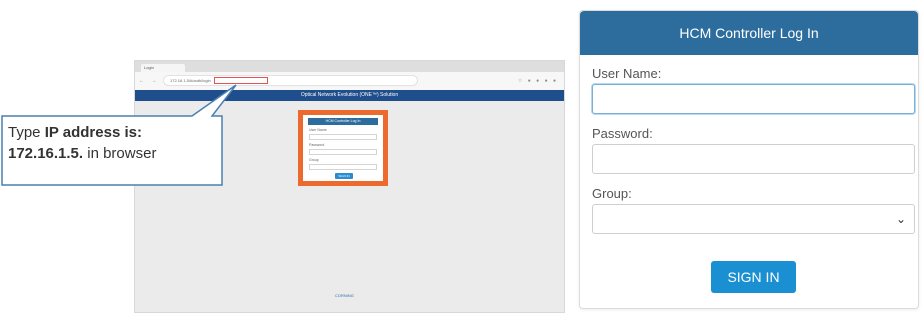  I want to click on mini-signin-button: SIGN IN, so click(344, 176).